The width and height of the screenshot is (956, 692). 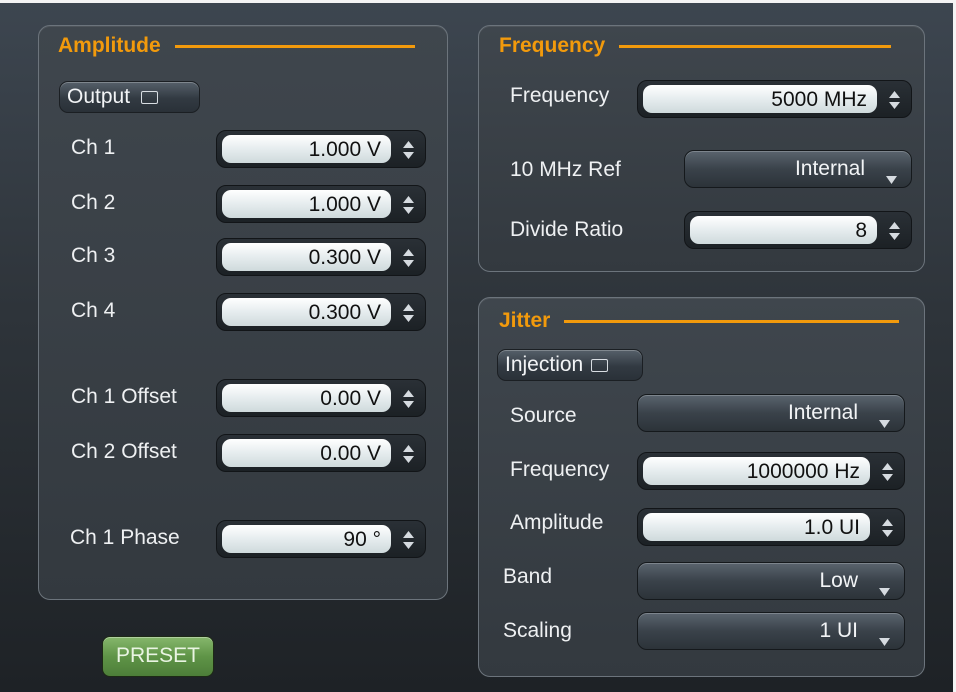 I want to click on ch2-offset-spinbox: 0.00 V, so click(x=321, y=453).